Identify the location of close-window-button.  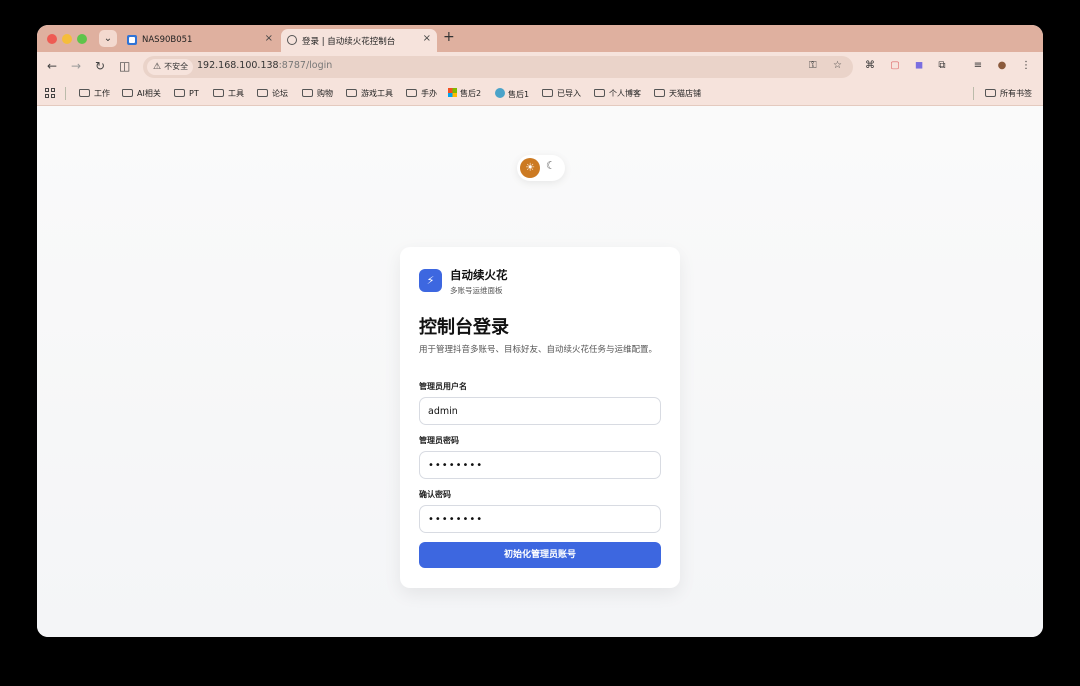
(52, 39).